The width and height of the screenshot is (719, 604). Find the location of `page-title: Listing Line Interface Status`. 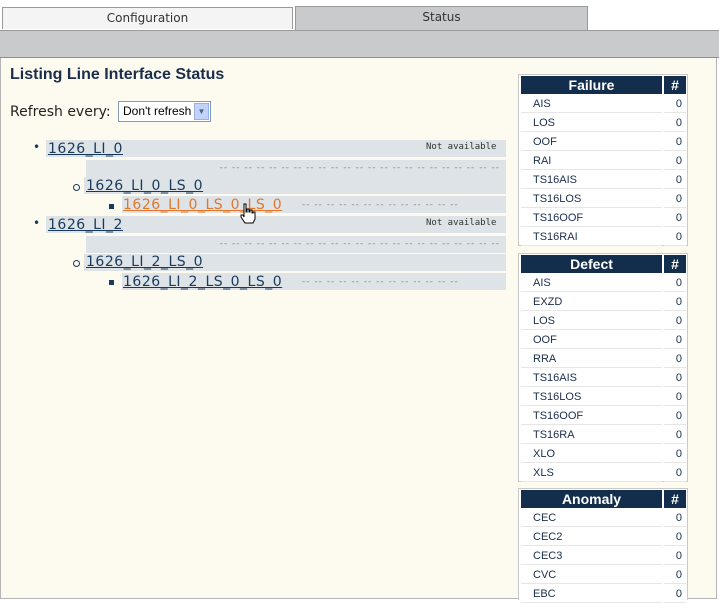

page-title: Listing Line Interface Status is located at coordinates (117, 74).